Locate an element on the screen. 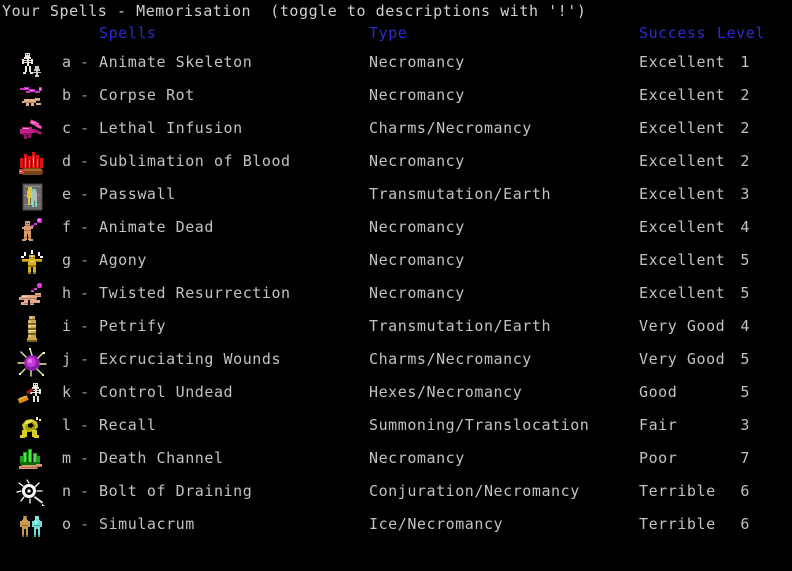 The image size is (792, 571). spell-type: Hexes/Necromancy is located at coordinates (446, 392).